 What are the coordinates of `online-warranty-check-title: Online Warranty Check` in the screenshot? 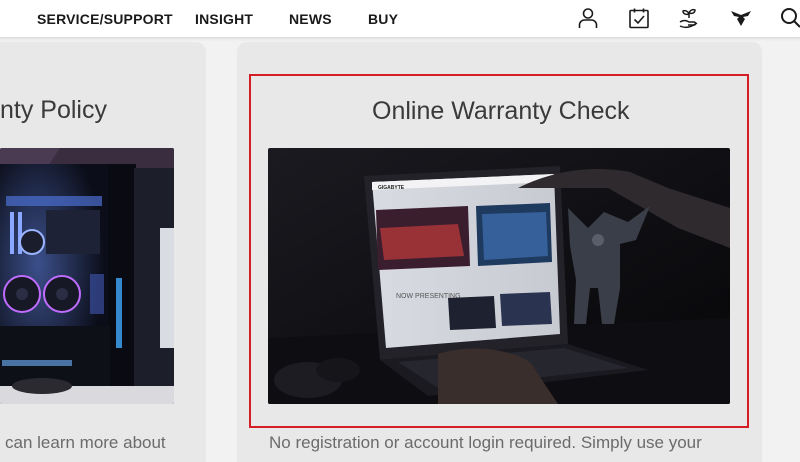 It's located at (501, 111).